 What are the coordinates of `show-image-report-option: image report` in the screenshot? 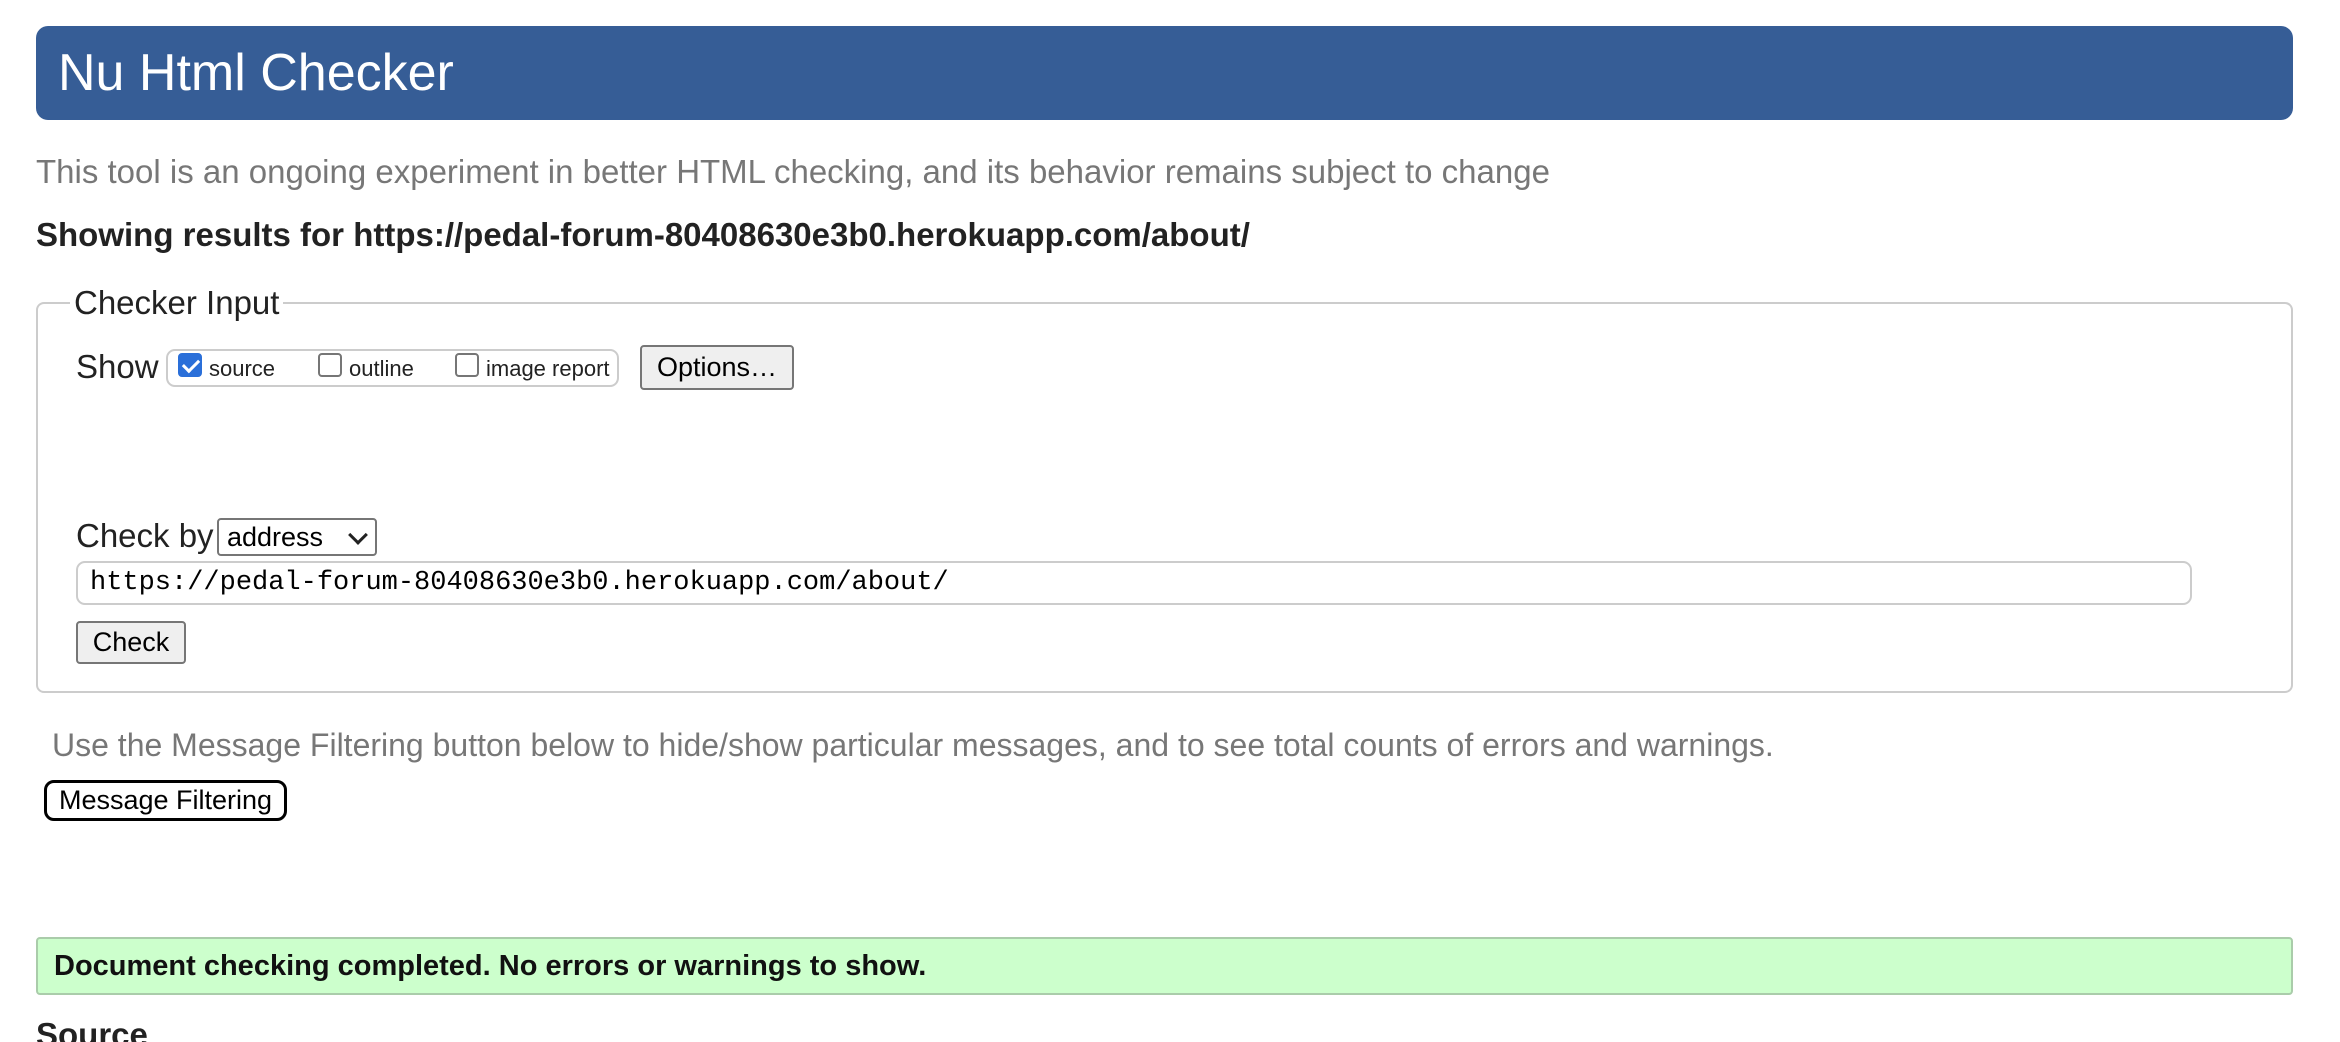 It's located at (532, 369).